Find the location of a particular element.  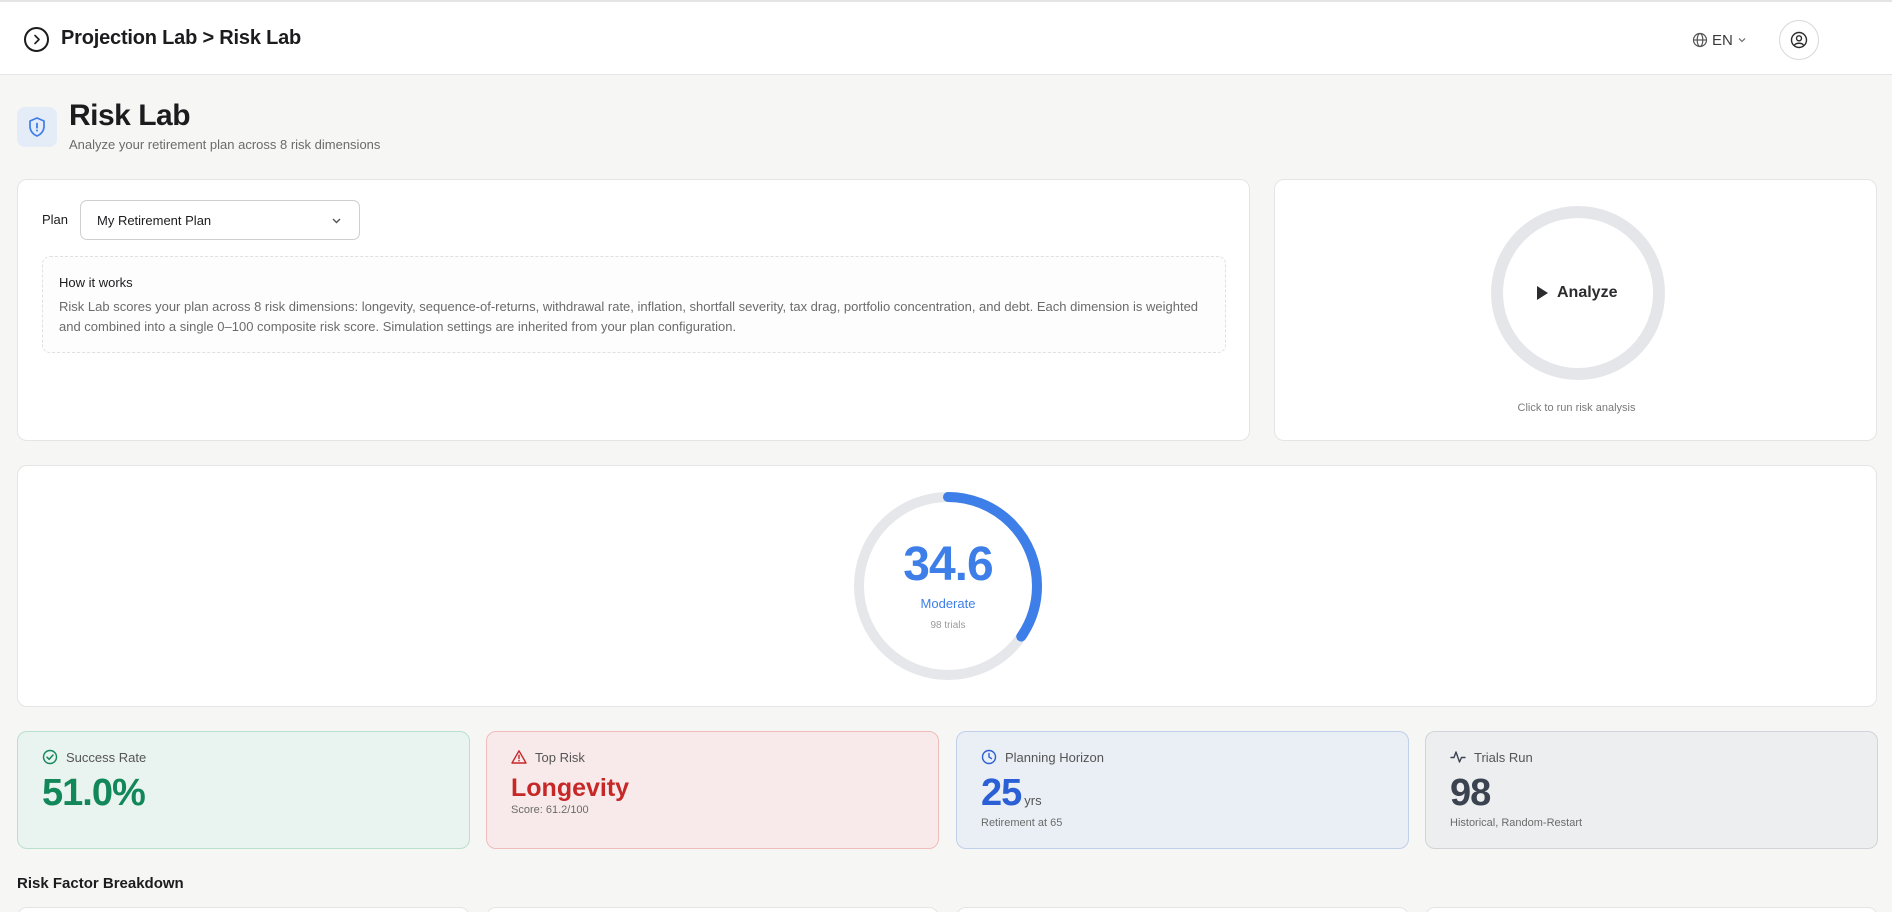

plan-label: Plan is located at coordinates (55, 219).